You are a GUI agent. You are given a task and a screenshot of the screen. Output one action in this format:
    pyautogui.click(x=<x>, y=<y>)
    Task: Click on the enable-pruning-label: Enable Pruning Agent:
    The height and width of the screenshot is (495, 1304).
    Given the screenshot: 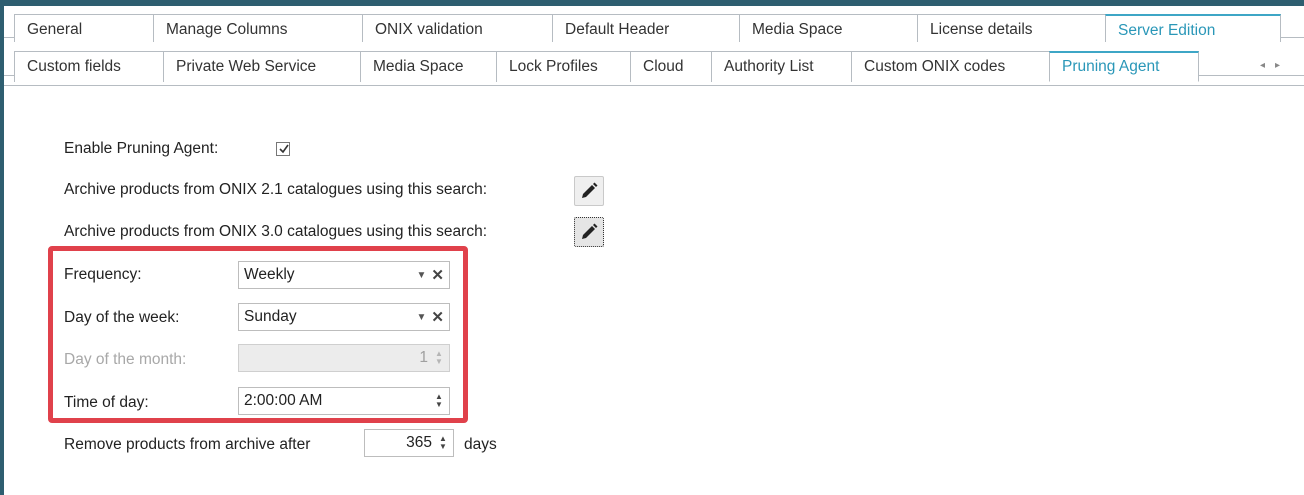 What is the action you would take?
    pyautogui.click(x=141, y=148)
    